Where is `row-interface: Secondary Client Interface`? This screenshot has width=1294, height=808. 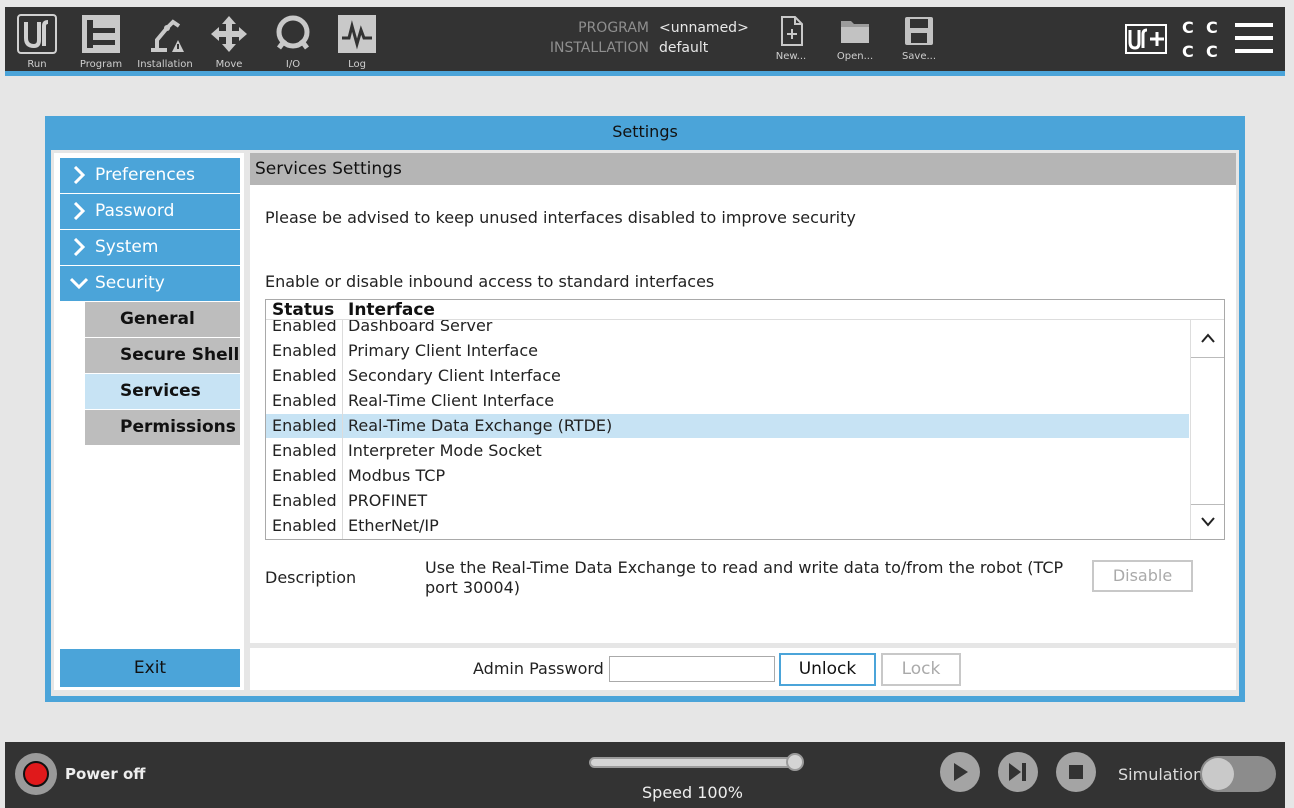
row-interface: Secondary Client Interface is located at coordinates (454, 375).